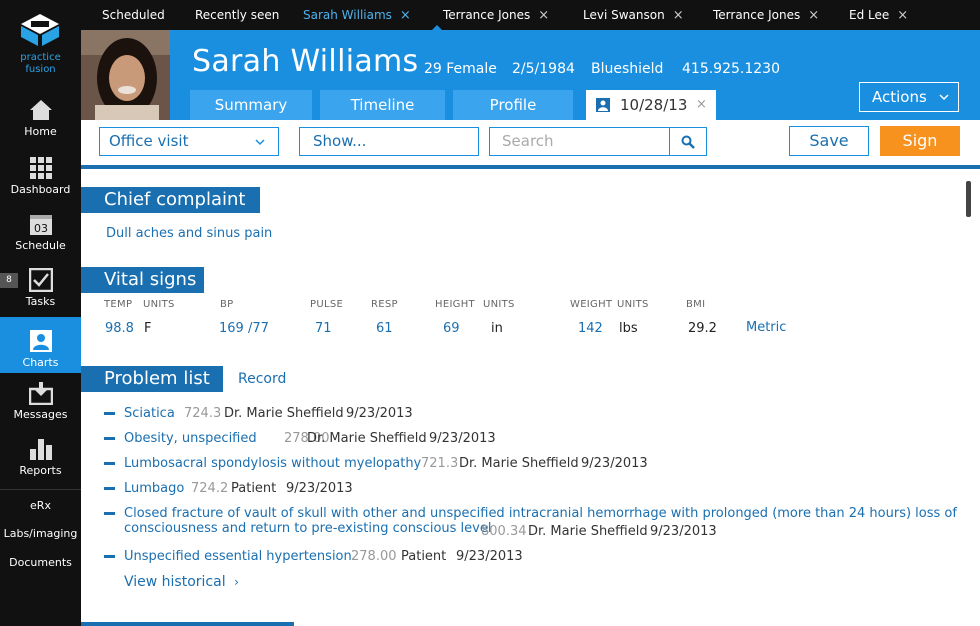 This screenshot has height=626, width=980. I want to click on record-problem-link: Record, so click(262, 379).